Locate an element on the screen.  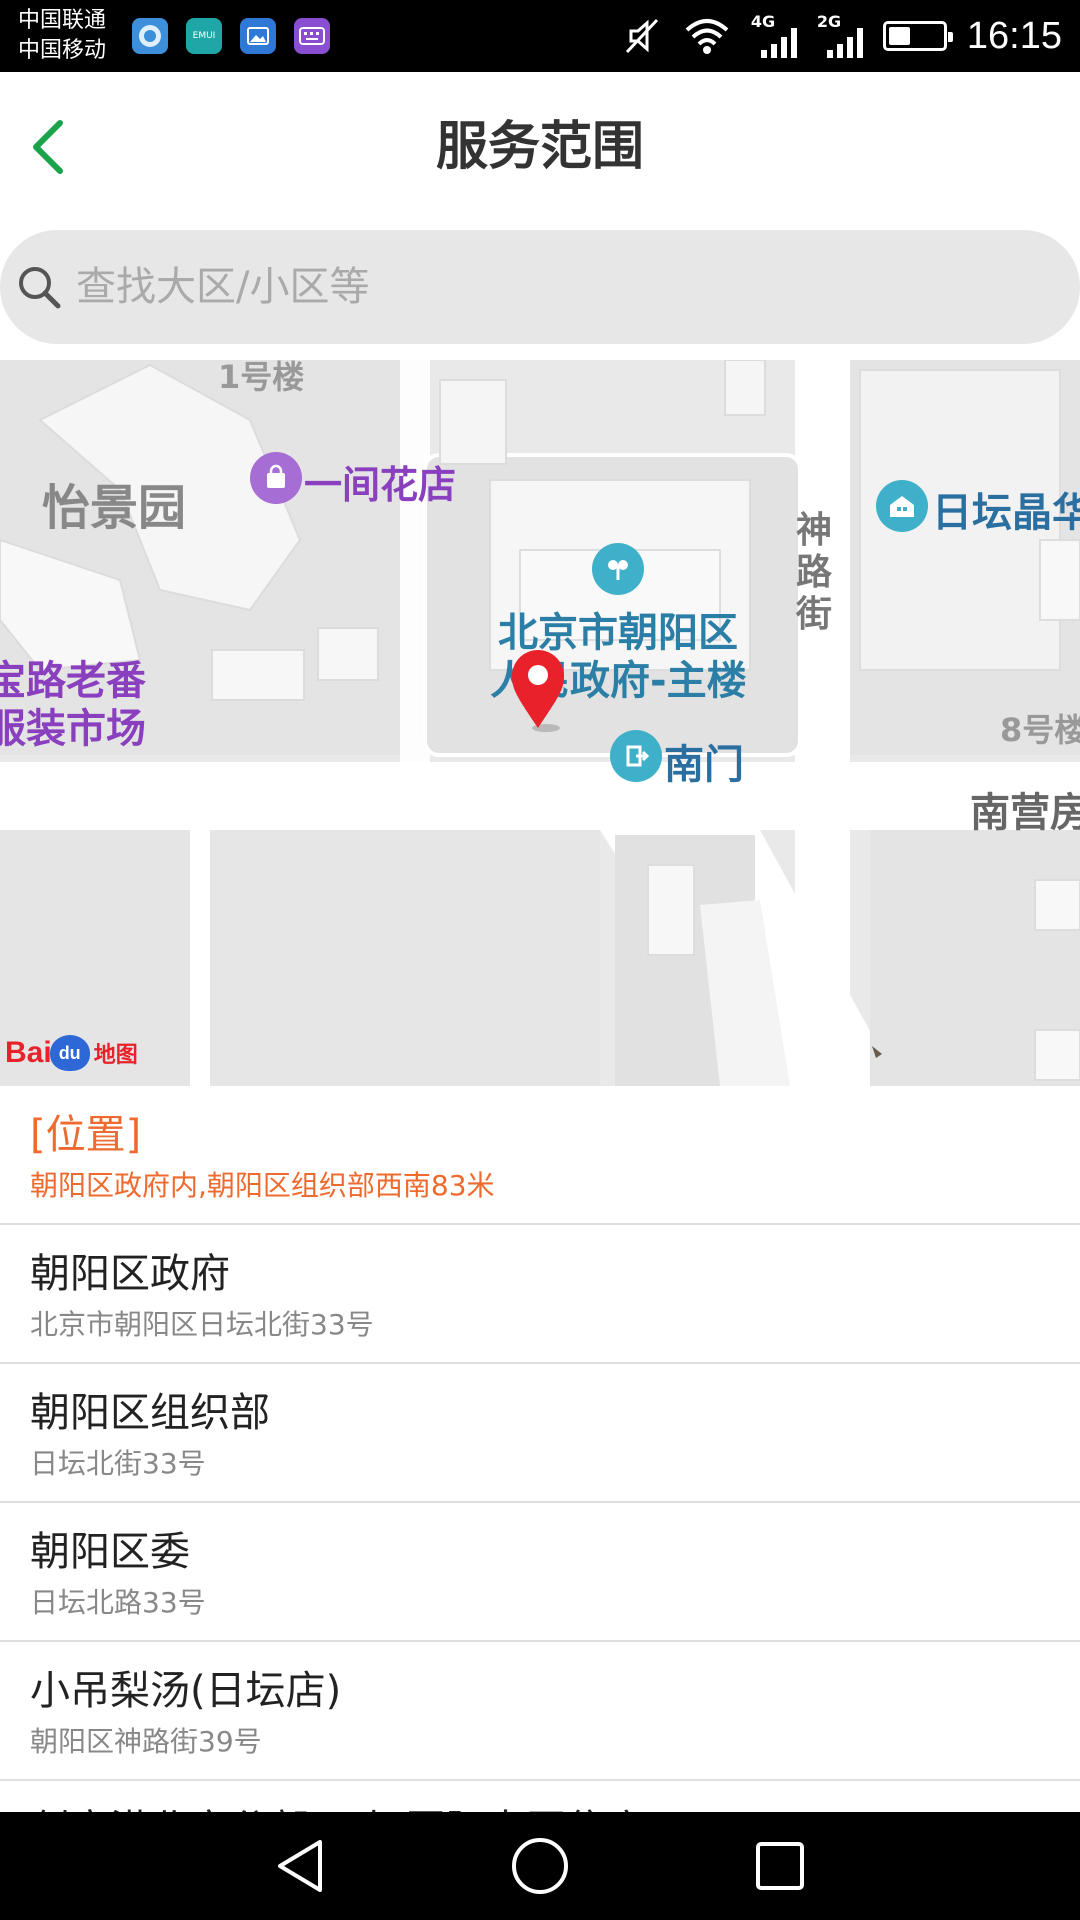
signal-2g: 2G is located at coordinates (839, 35).